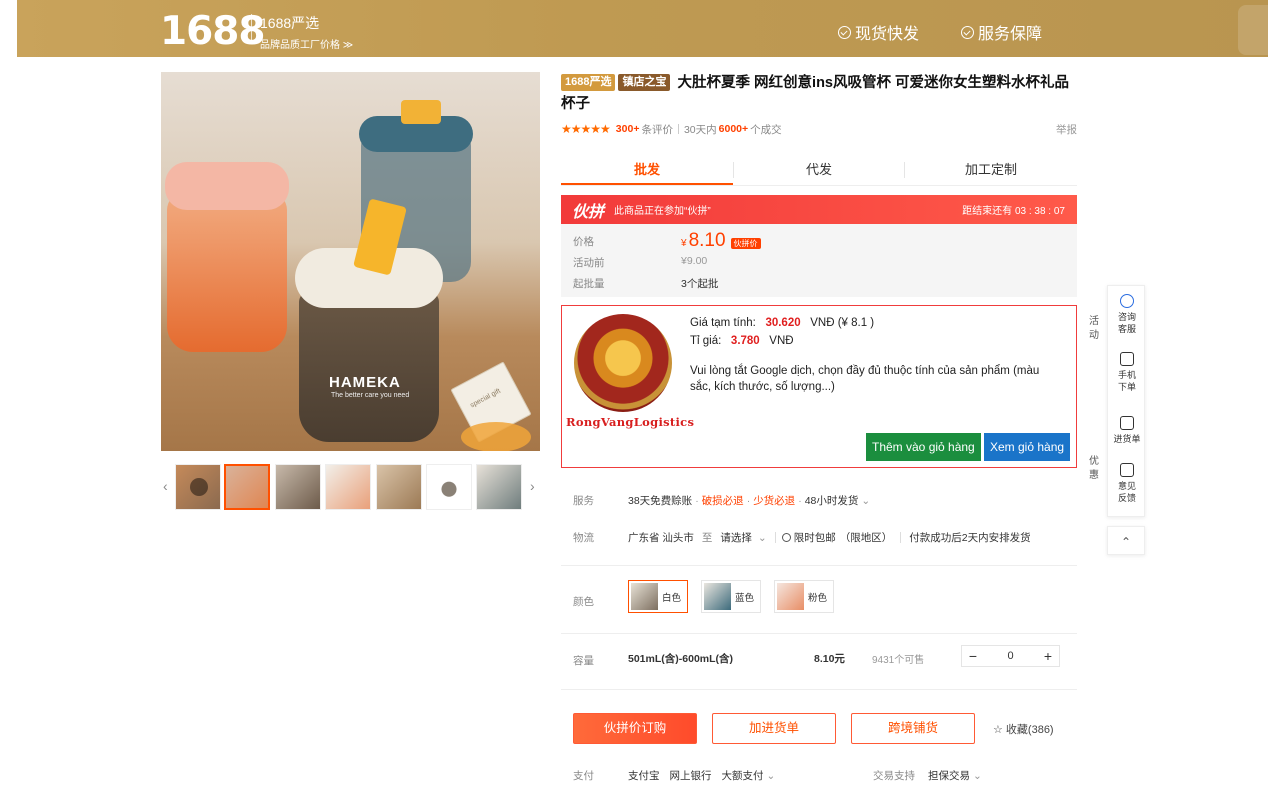 The image size is (1280, 800). What do you see at coordinates (583, 242) in the screenshot?
I see `price-label: 价格` at bounding box center [583, 242].